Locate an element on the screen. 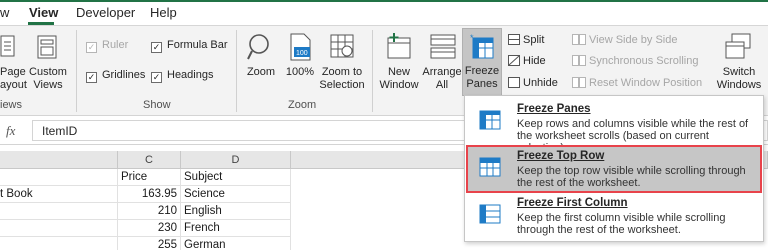 This screenshot has height=250, width=768. synchronous-scrolling-button: Synchronous Scrolling is located at coordinates (635, 61).